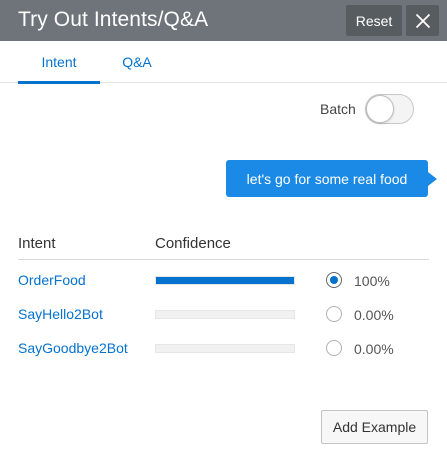 Image resolution: width=447 pixels, height=453 pixels. Describe the element at coordinates (223, 20) in the screenshot. I see `dialog-header: Try Out Intents/Q&A Reset` at that location.